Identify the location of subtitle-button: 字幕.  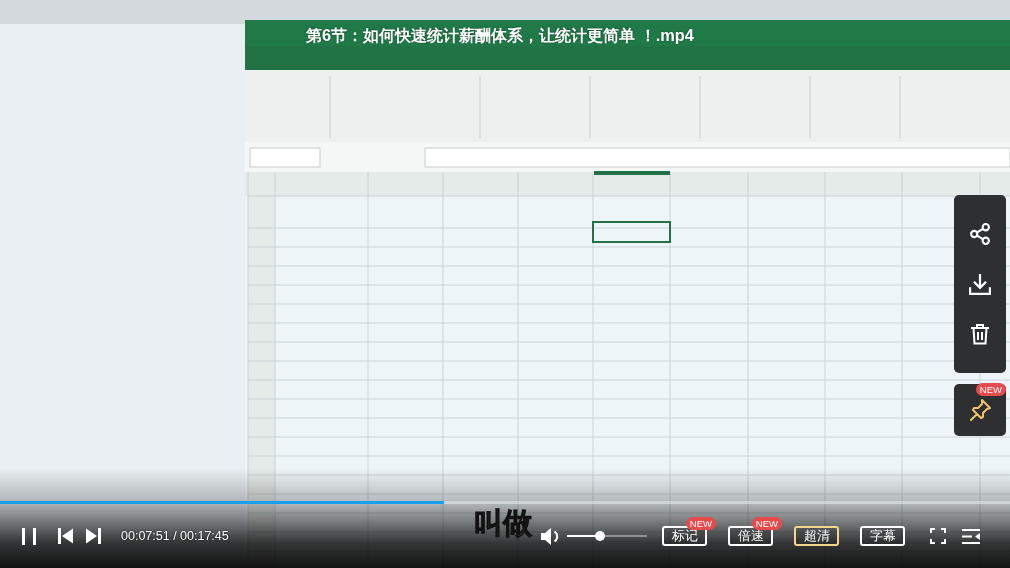
(882, 536).